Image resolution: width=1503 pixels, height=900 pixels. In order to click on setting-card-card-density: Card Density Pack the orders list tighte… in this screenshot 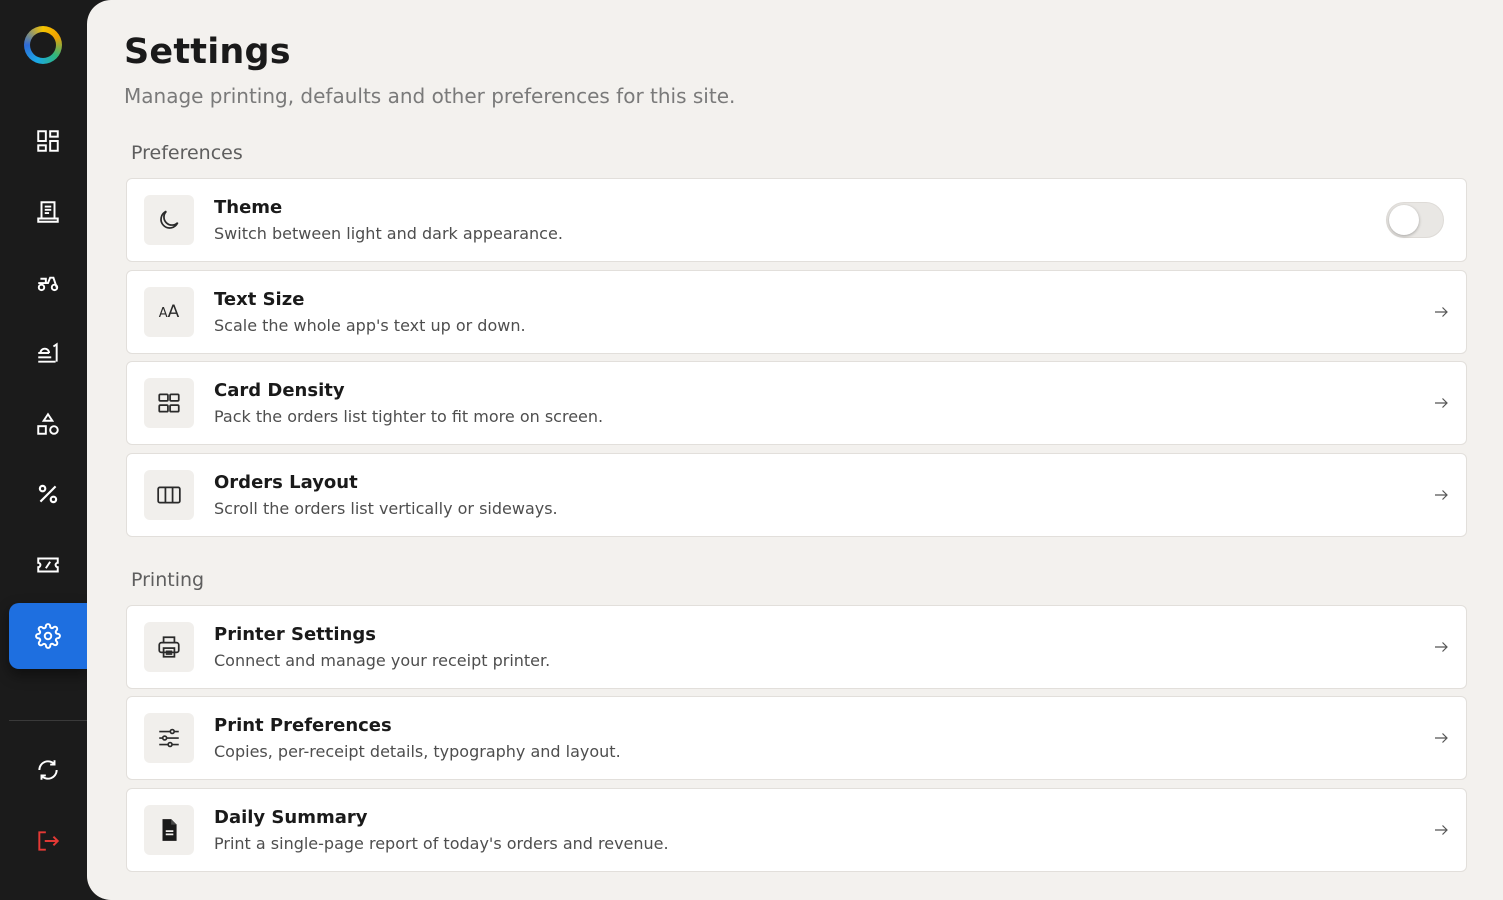, I will do `click(796, 403)`.